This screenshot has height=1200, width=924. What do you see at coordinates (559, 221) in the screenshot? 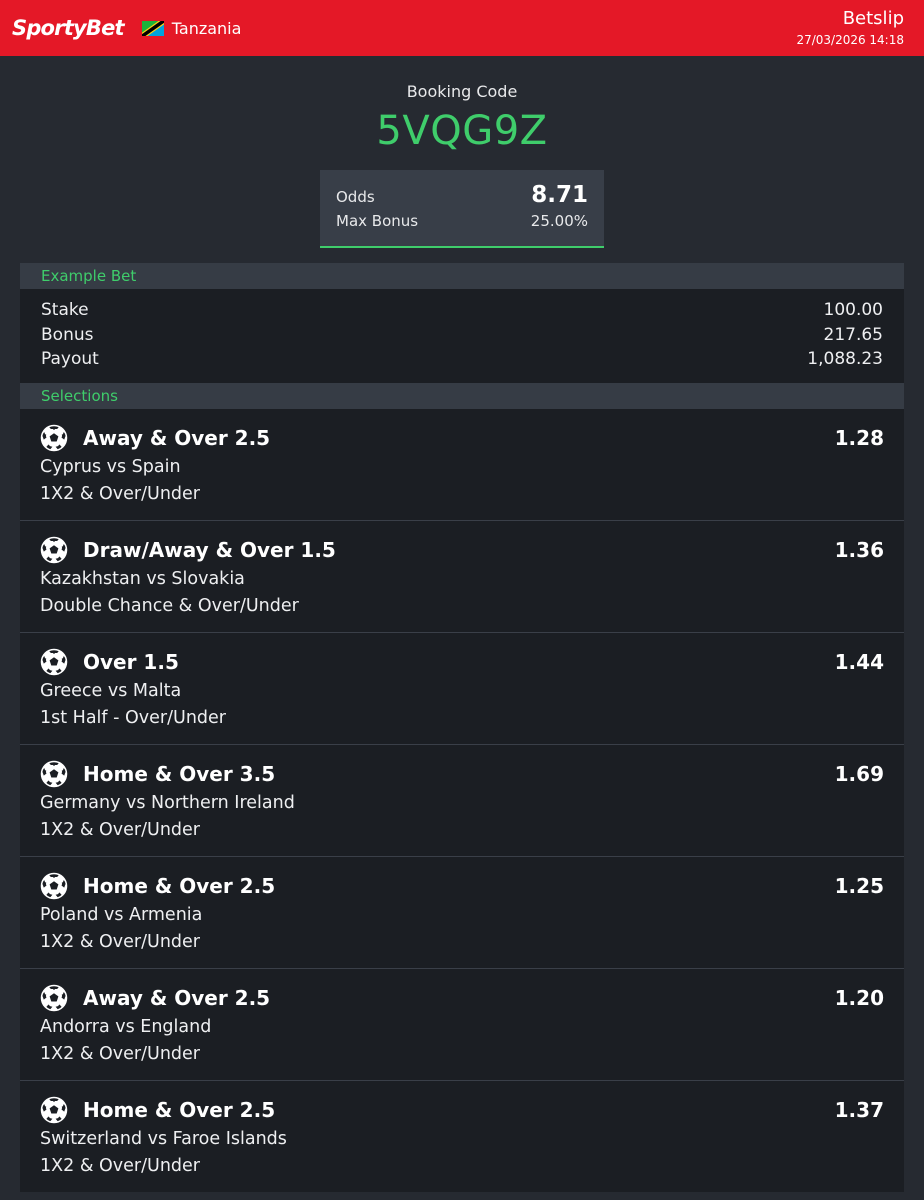
I see `max-bonus-value: 25.00%` at bounding box center [559, 221].